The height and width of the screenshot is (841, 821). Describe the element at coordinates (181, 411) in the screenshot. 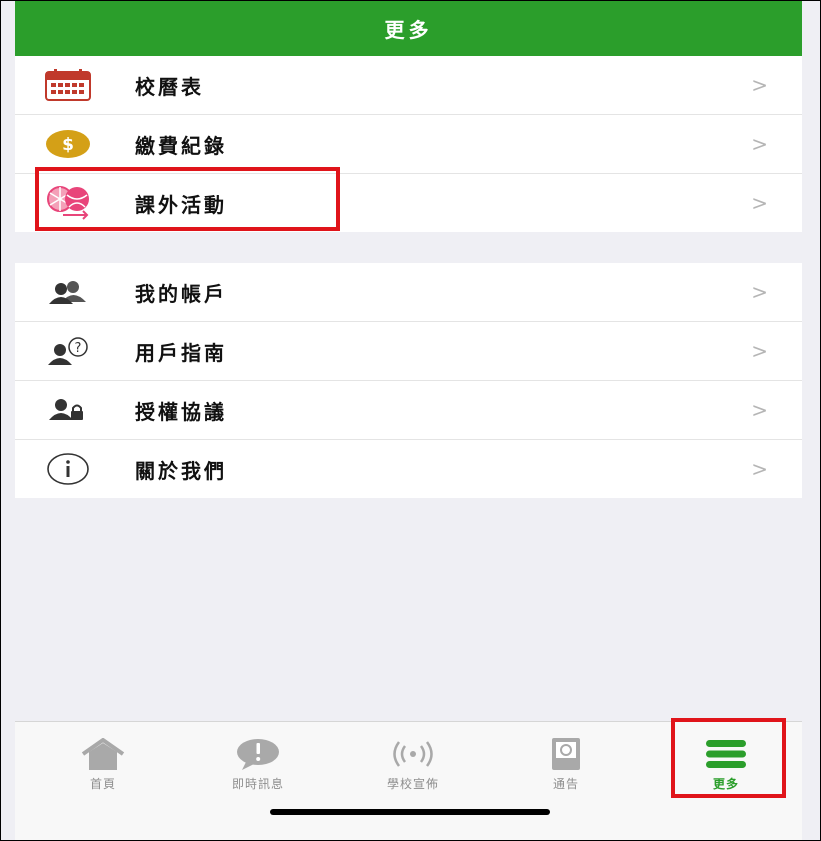

I see `menu-item-label: 授權協議` at that location.